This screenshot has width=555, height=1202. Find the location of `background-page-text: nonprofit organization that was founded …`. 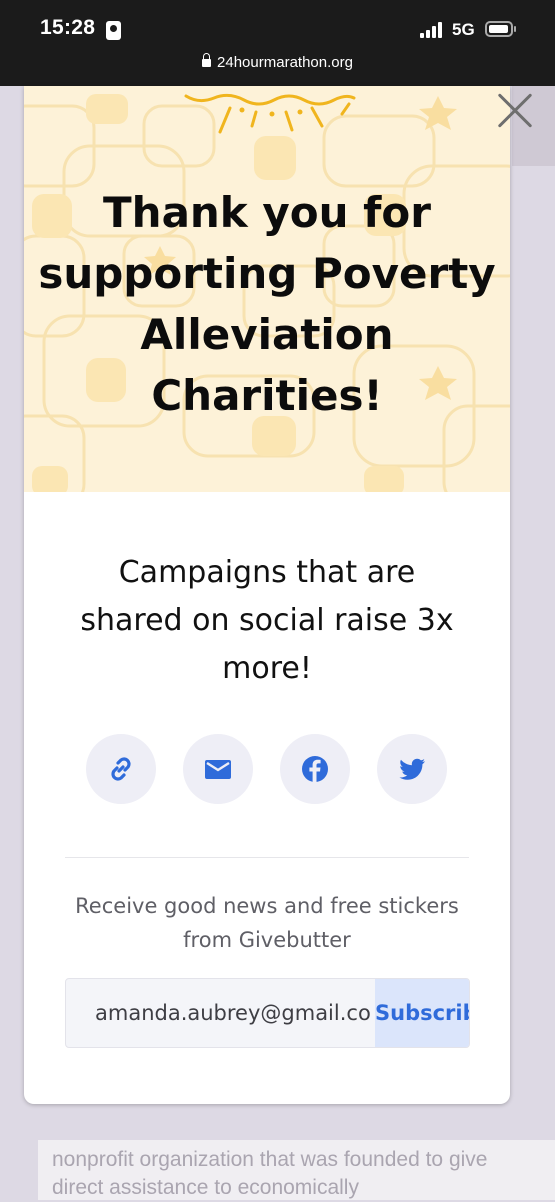

background-page-text: nonprofit organization that was founded … is located at coordinates (270, 1173).